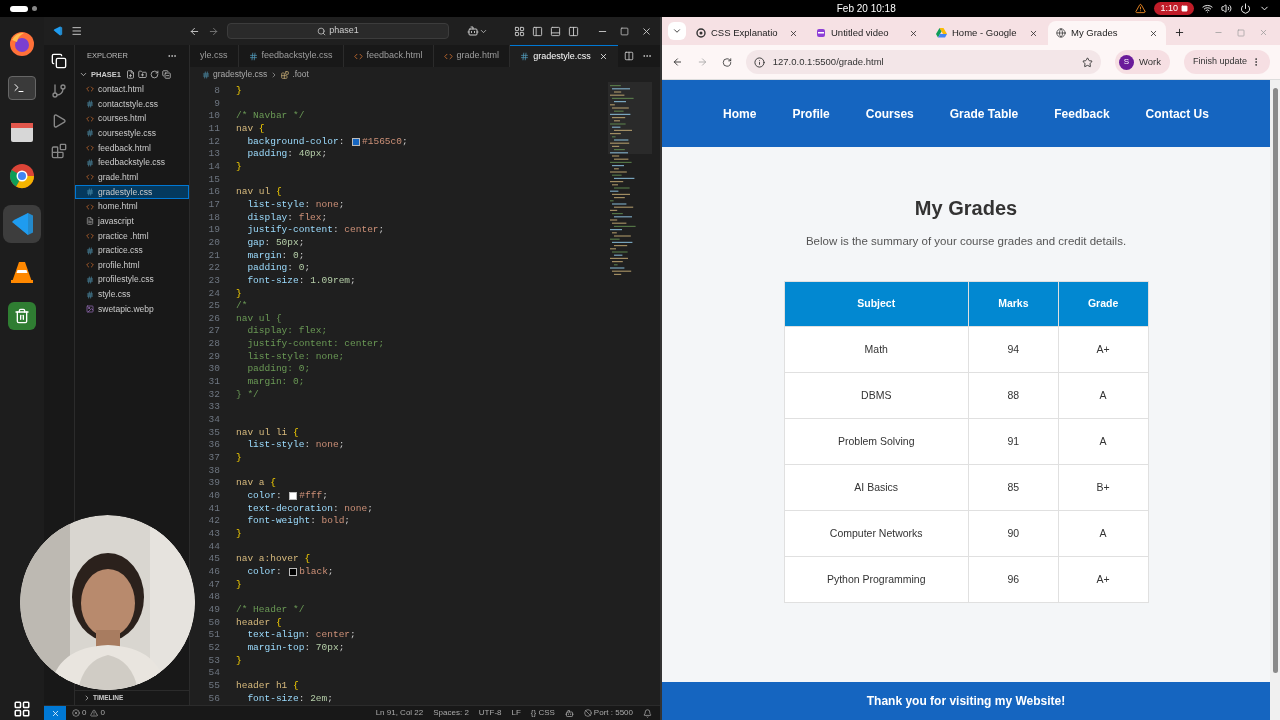 This screenshot has height=720, width=1280. Describe the element at coordinates (154, 74) in the screenshot. I see `refresh-icon` at that location.